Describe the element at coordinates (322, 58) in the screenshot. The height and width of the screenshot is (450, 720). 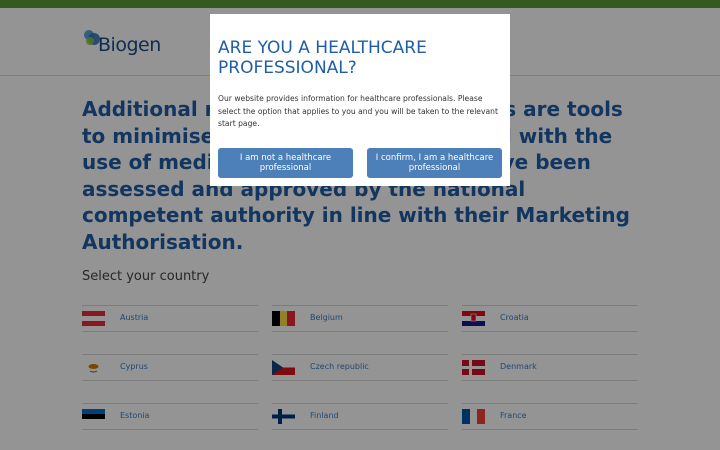
I see `modal-title: ARE YOU A HEALTHCARE PROFESSIONAL?` at that location.